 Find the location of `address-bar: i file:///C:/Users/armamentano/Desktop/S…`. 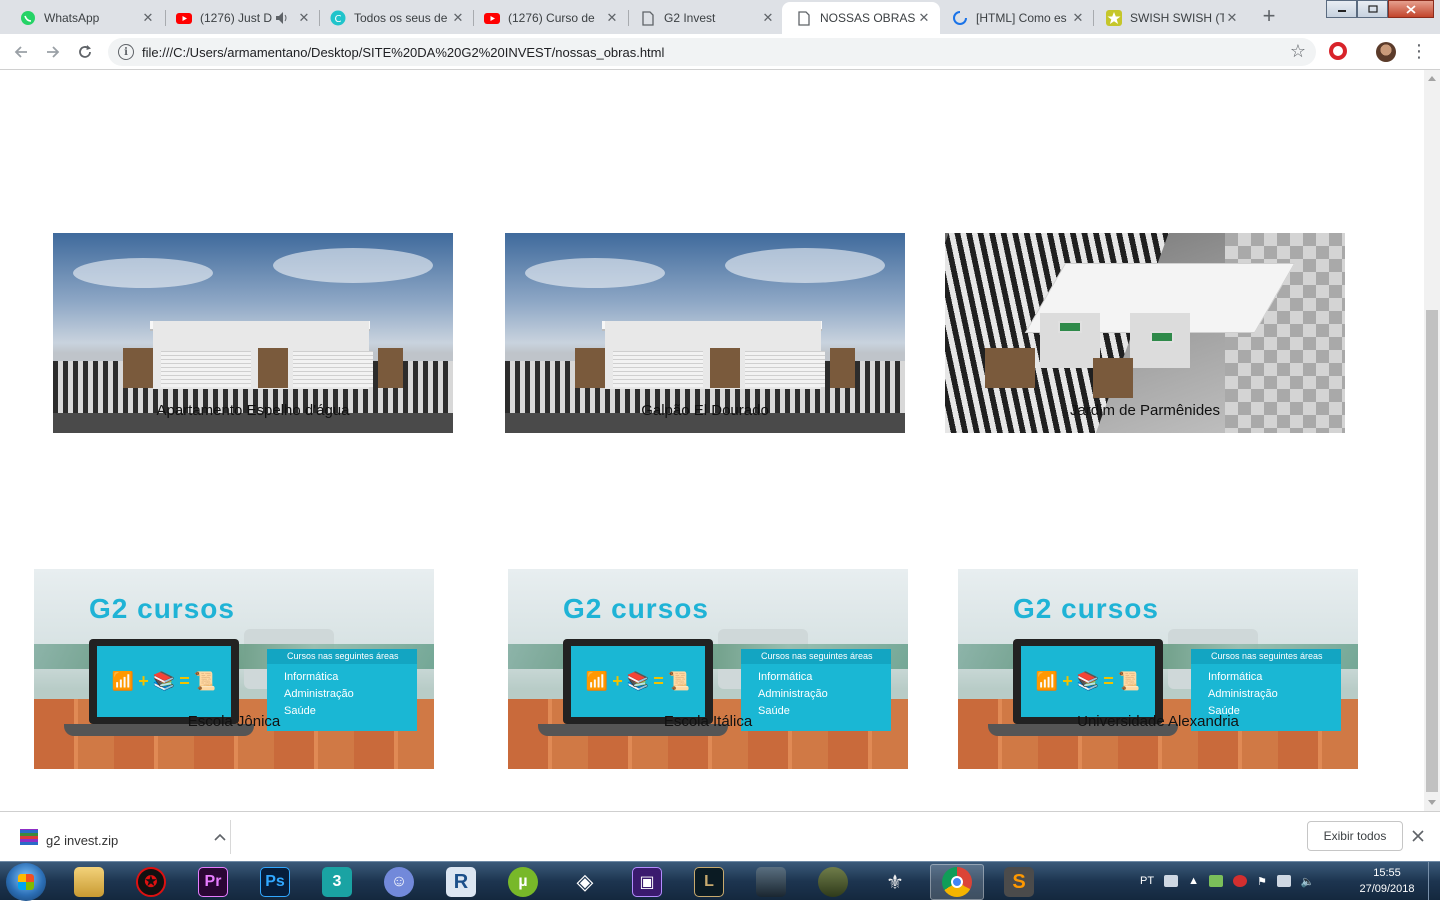

address-bar: i file:///C:/Users/armamentano/Desktop/S… is located at coordinates (712, 52).